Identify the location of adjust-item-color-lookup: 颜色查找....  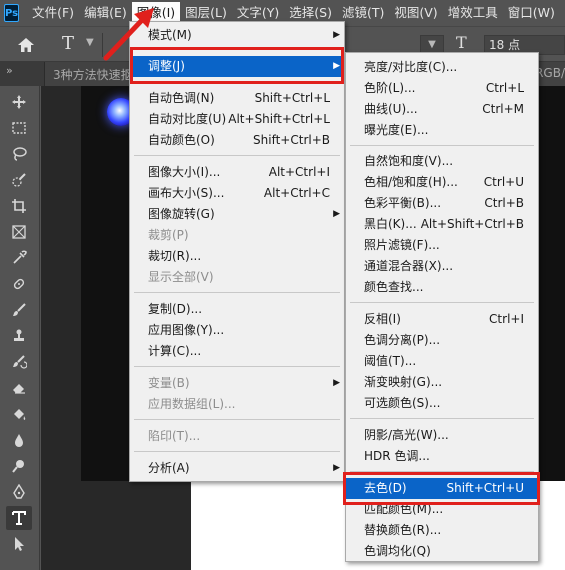
(442, 287).